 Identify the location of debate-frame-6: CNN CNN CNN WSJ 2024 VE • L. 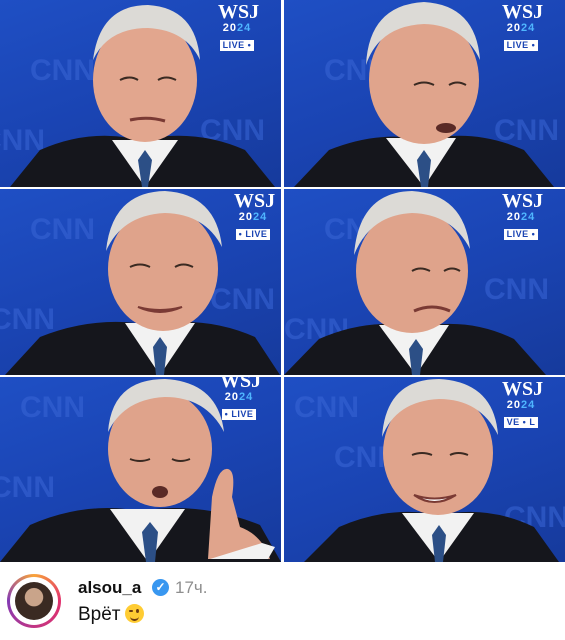
(424, 469).